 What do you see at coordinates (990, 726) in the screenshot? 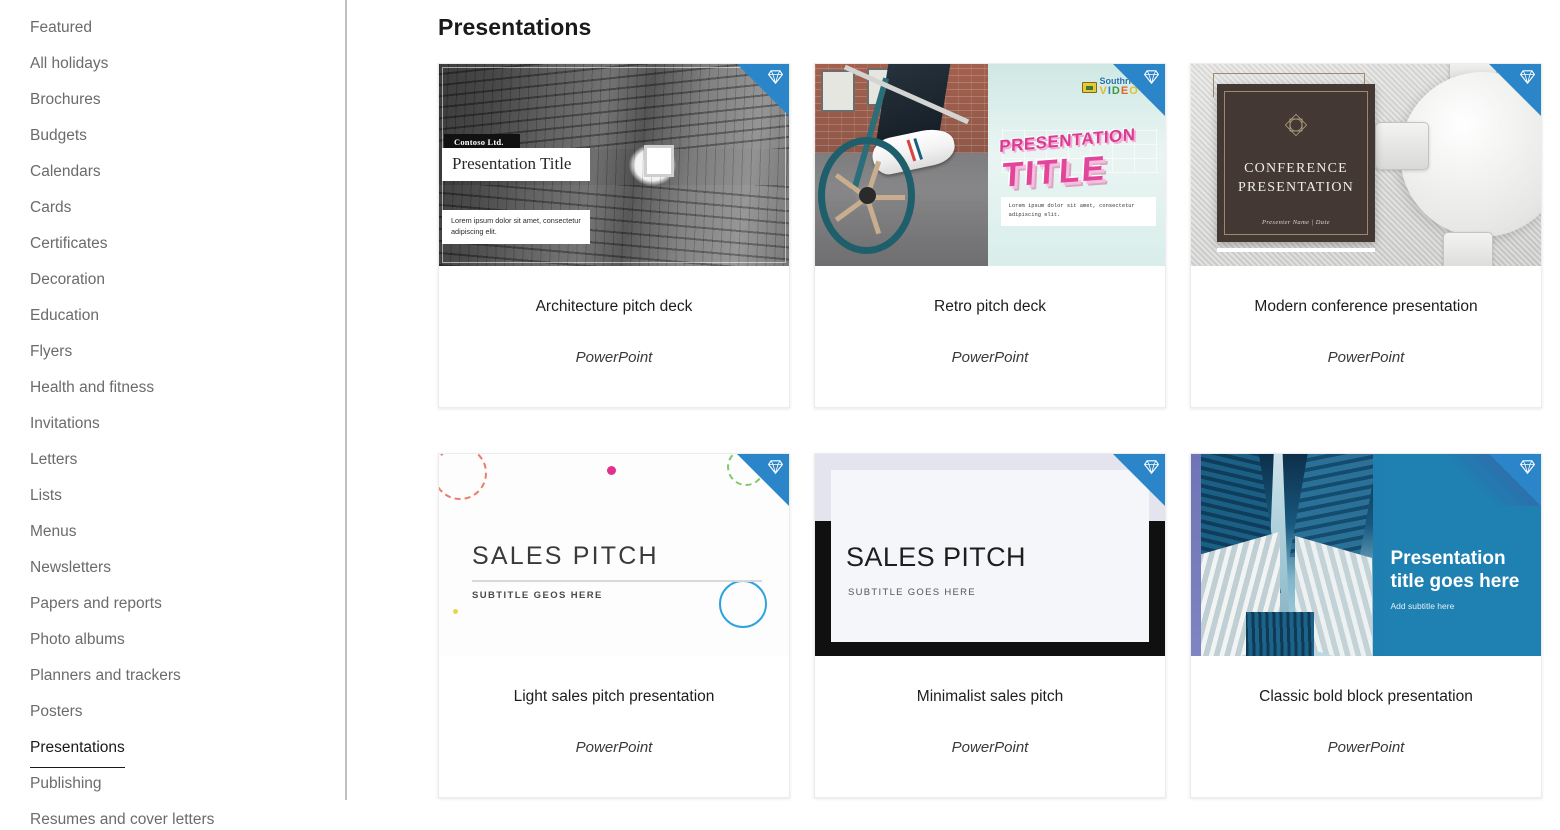
I see `card-caption: Minimalist sales pitch PowerPoint` at bounding box center [990, 726].